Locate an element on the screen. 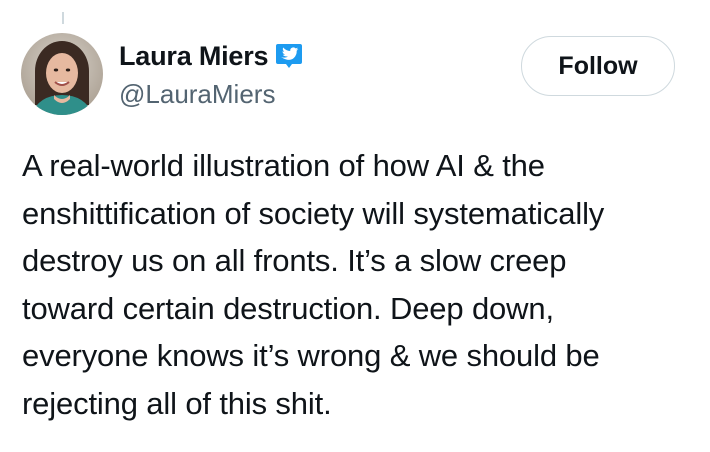 The width and height of the screenshot is (710, 452). author-avatar is located at coordinates (62, 74).